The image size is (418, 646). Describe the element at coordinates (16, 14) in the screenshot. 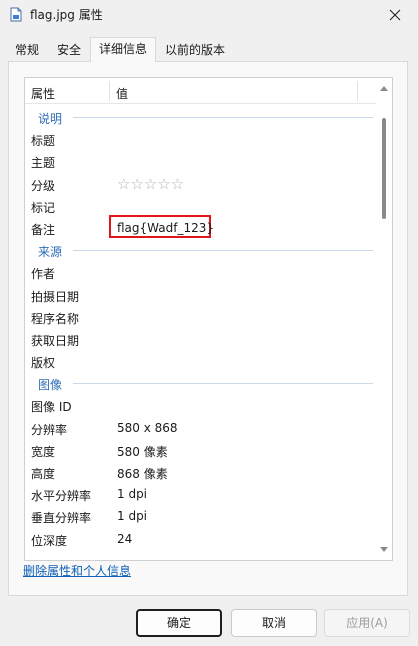

I see `document-icon` at that location.